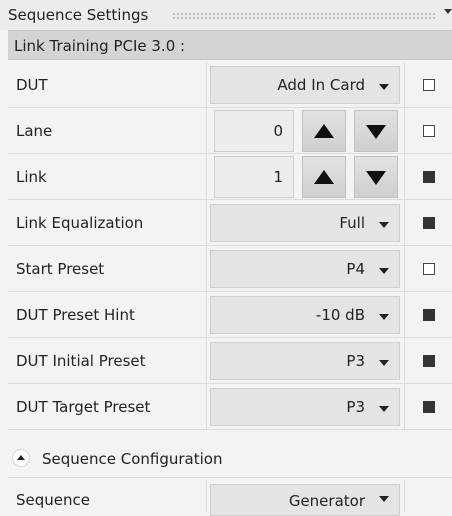 This screenshot has height=516, width=452. I want to click on link-equalization-dropdown: Full, so click(305, 223).